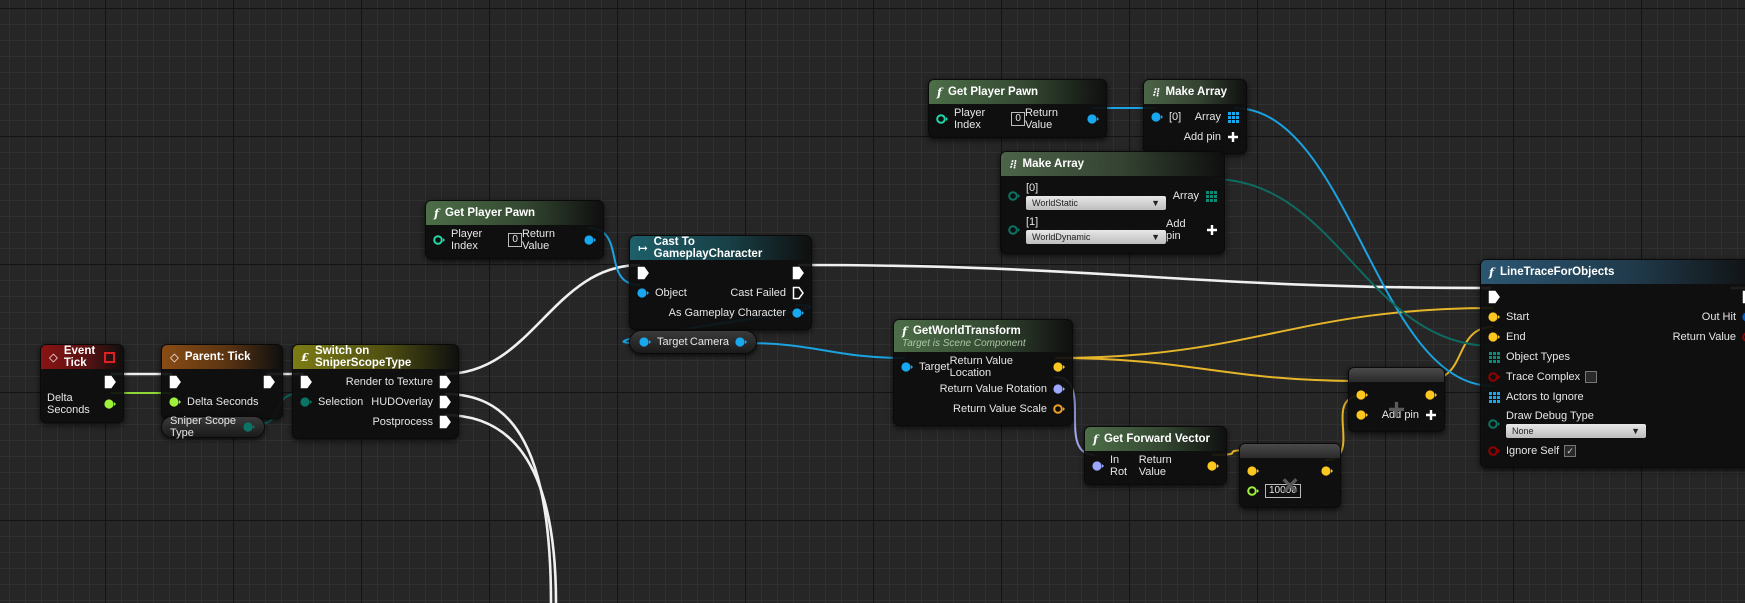 The height and width of the screenshot is (603, 1745). Describe the element at coordinates (1613, 297) in the screenshot. I see `pin-row` at that location.